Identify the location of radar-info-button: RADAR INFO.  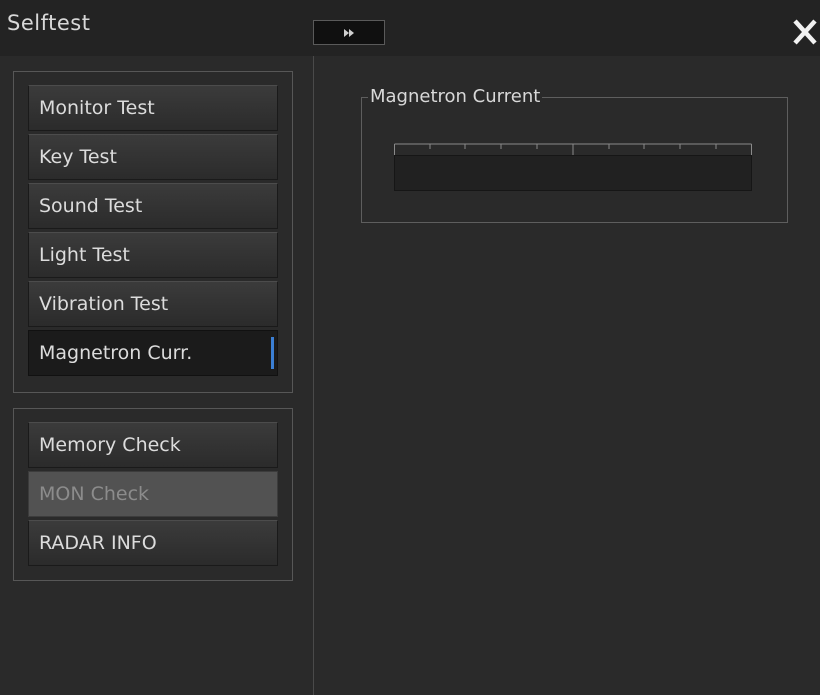
(153, 543).